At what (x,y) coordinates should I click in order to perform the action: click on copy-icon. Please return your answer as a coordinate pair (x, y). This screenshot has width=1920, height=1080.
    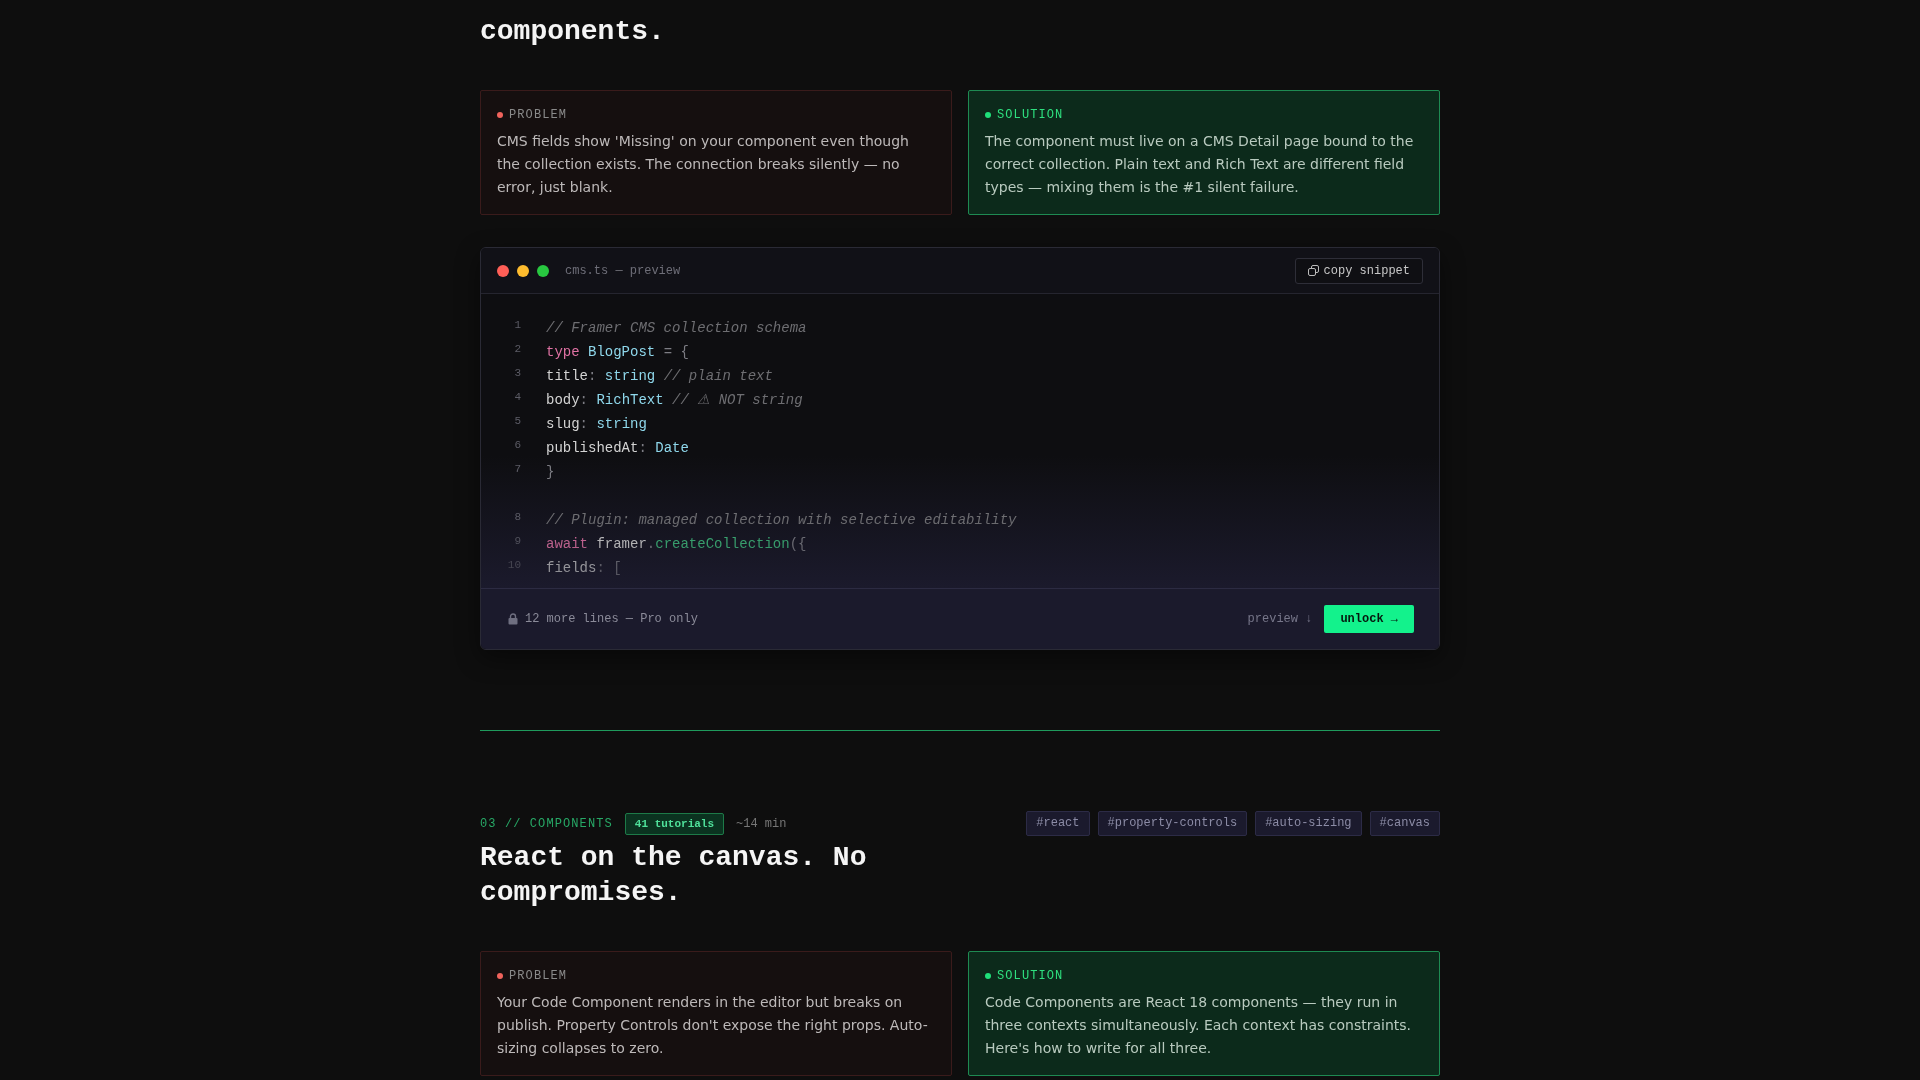
    Looking at the image, I should click on (1313, 270).